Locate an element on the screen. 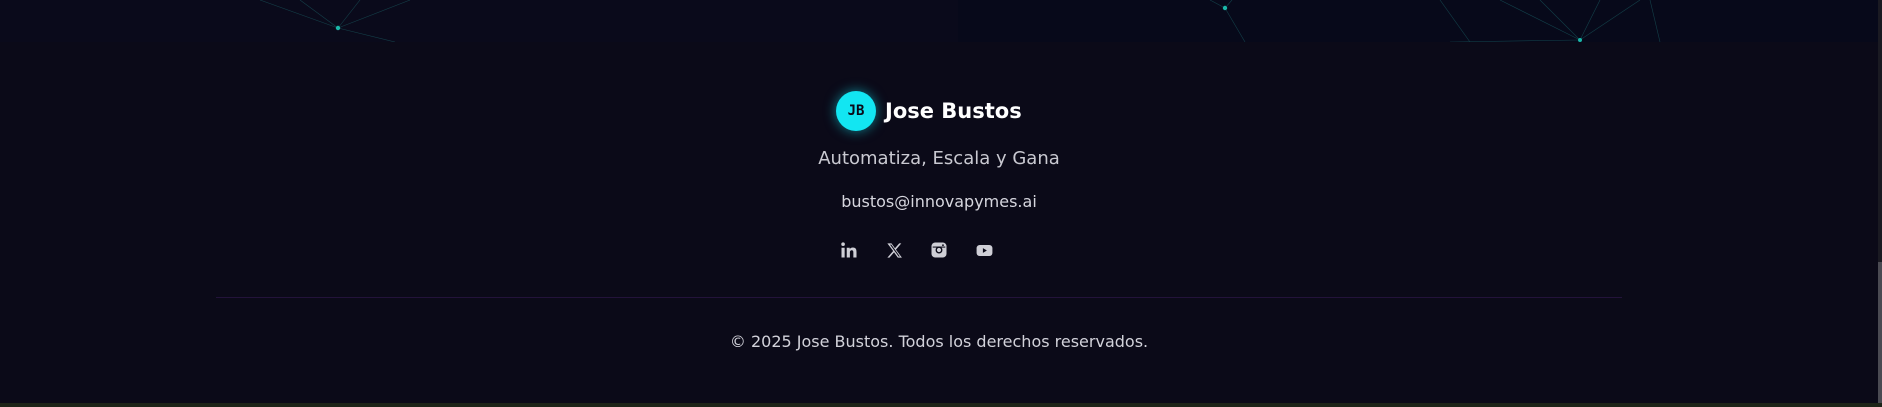 Image resolution: width=1882 pixels, height=407 pixels. network-background-graphic is located at coordinates (960, 21).